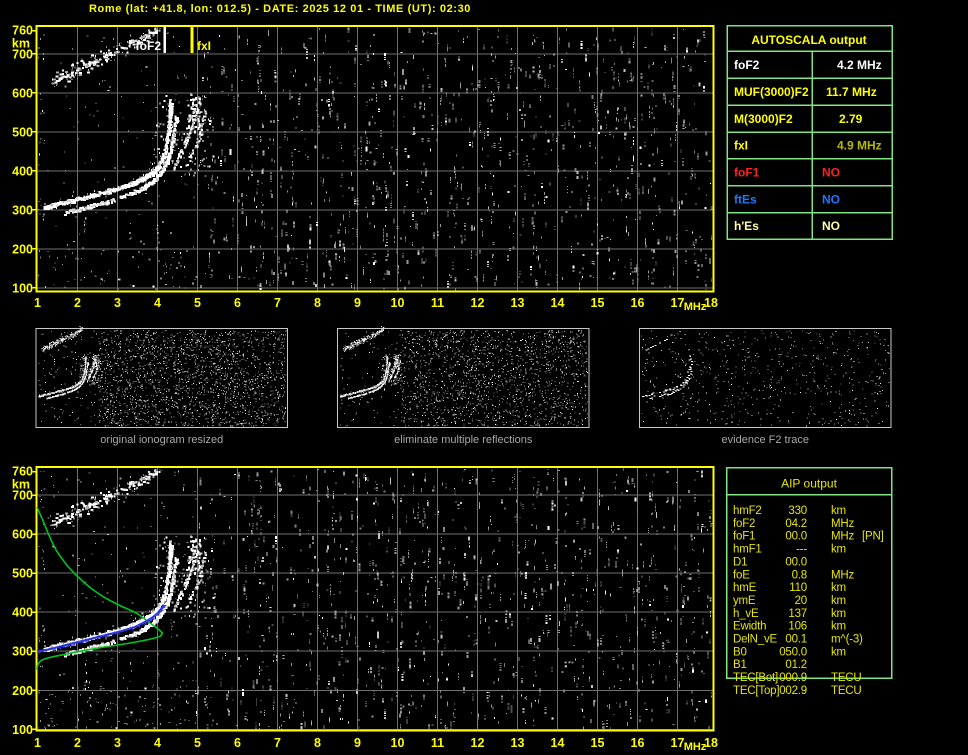  I want to click on svg-text: h'Es, so click(746, 226).